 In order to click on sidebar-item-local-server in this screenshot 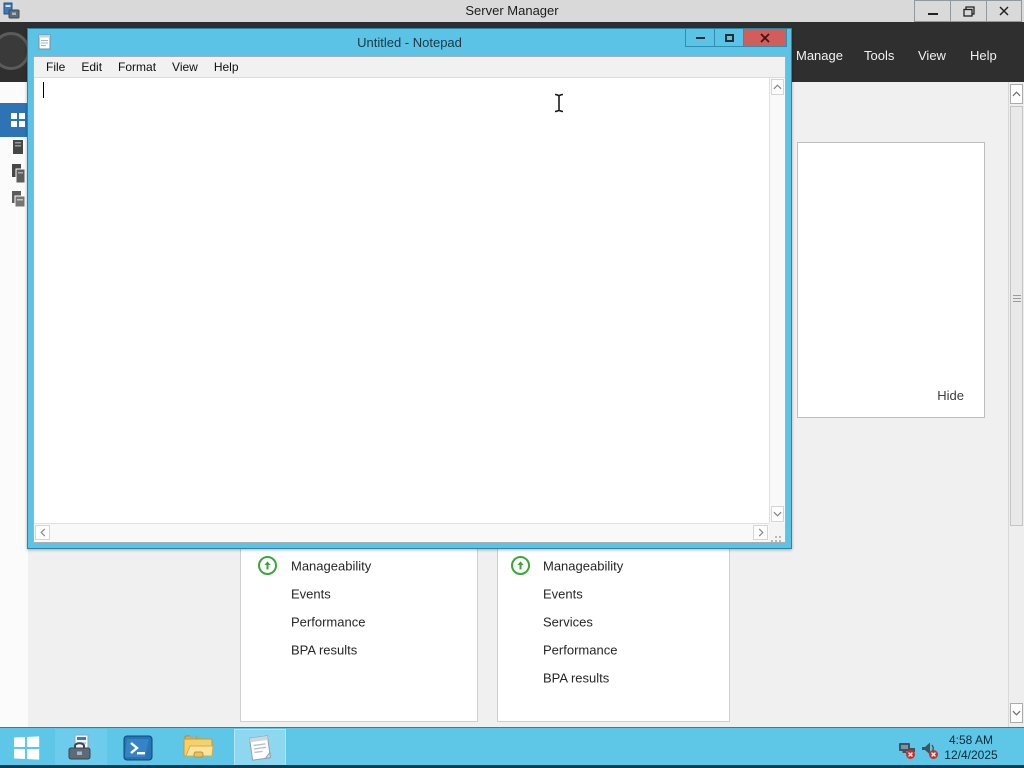, I will do `click(19, 148)`.